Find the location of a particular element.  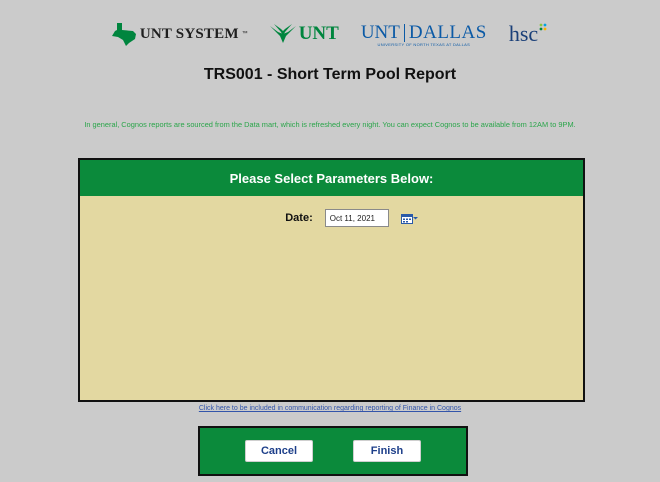

dropdown-arrow-icon is located at coordinates (415, 218).